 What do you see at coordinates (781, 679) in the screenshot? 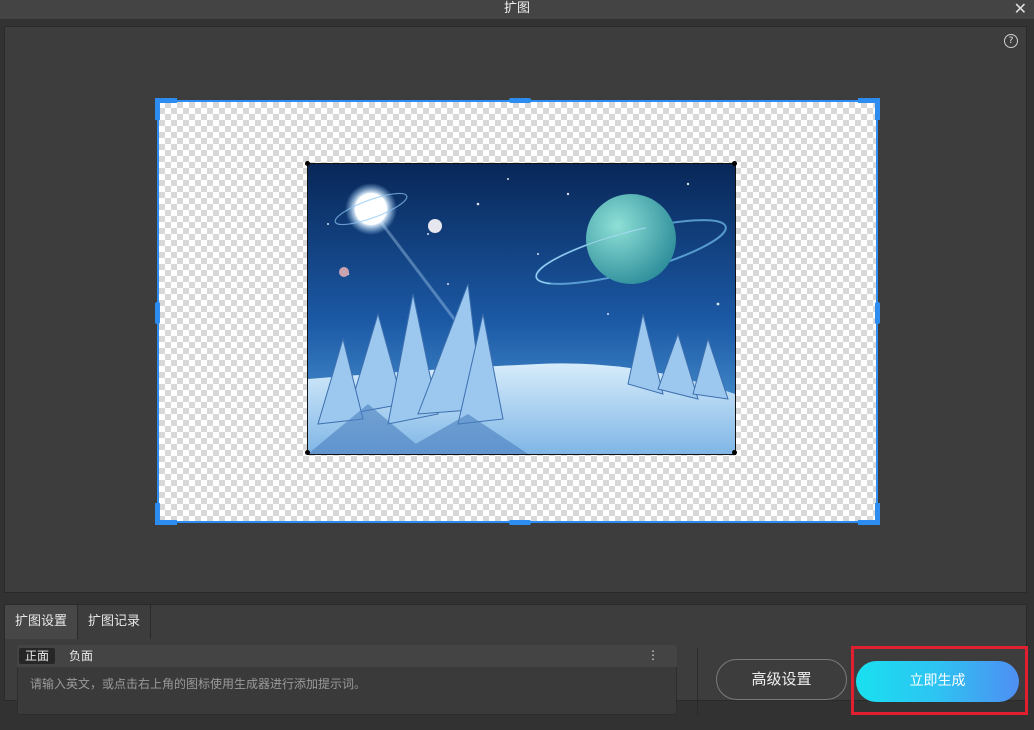
I see `advanced-settings-button: 高级设置` at bounding box center [781, 679].